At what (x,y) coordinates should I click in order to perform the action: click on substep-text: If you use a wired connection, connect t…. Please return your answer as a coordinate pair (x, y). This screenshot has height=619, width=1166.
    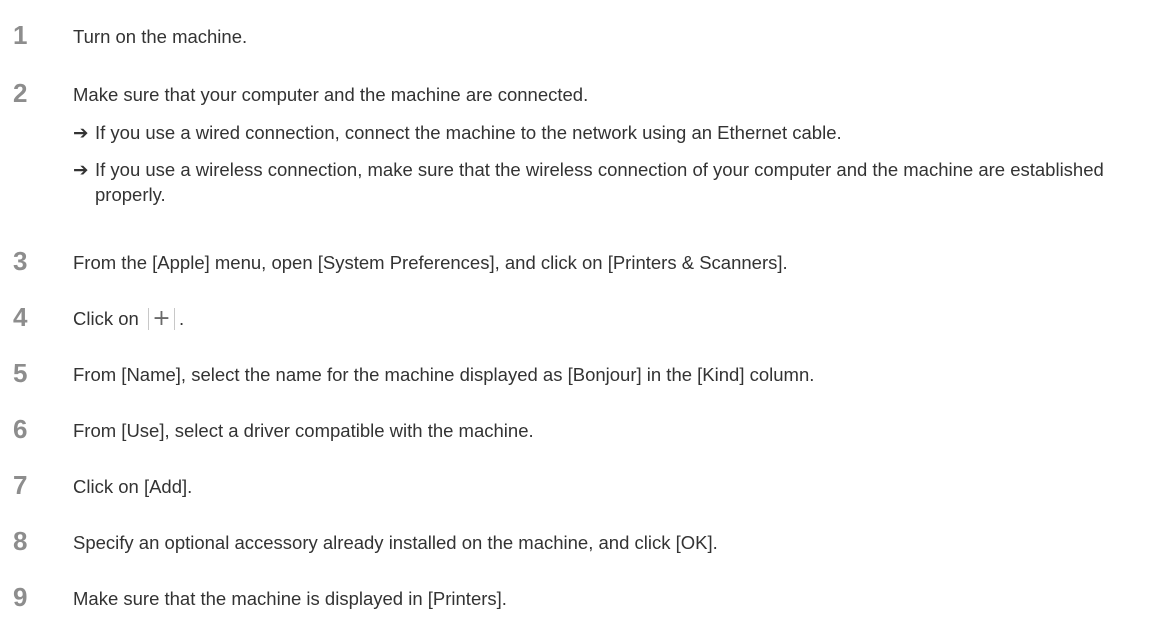
    Looking at the image, I should click on (468, 132).